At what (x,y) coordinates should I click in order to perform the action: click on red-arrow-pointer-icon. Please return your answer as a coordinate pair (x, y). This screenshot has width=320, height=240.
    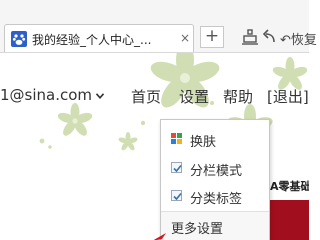
    Looking at the image, I should click on (159, 236).